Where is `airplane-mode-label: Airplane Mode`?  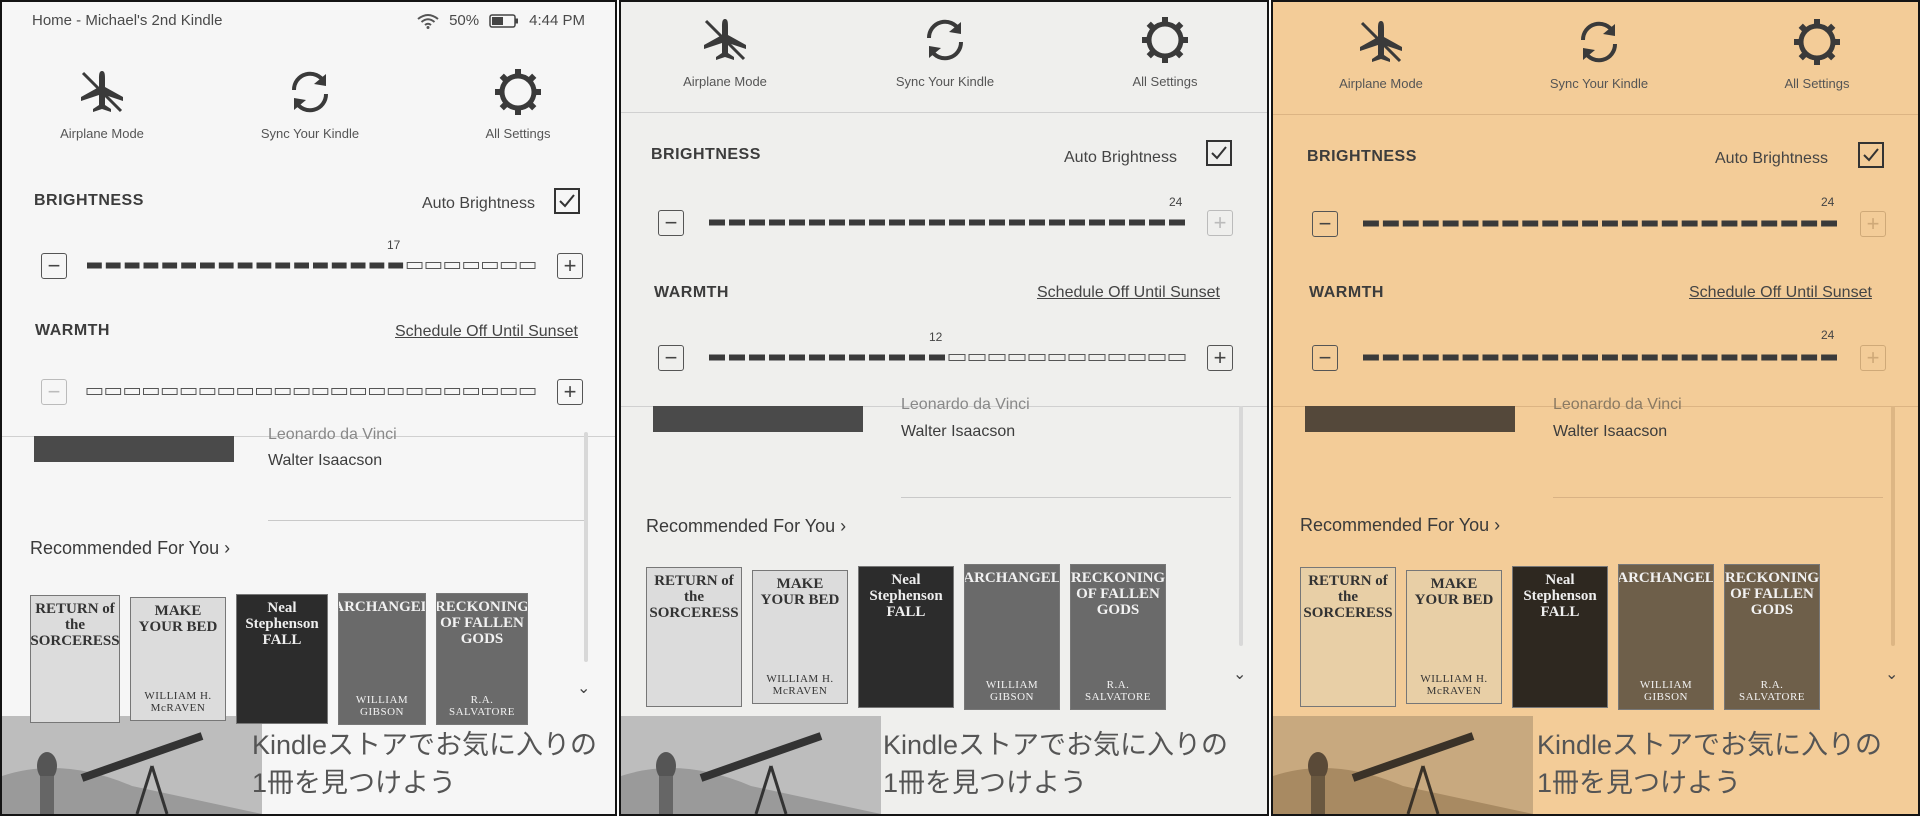
airplane-mode-label: Airplane Mode is located at coordinates (102, 133).